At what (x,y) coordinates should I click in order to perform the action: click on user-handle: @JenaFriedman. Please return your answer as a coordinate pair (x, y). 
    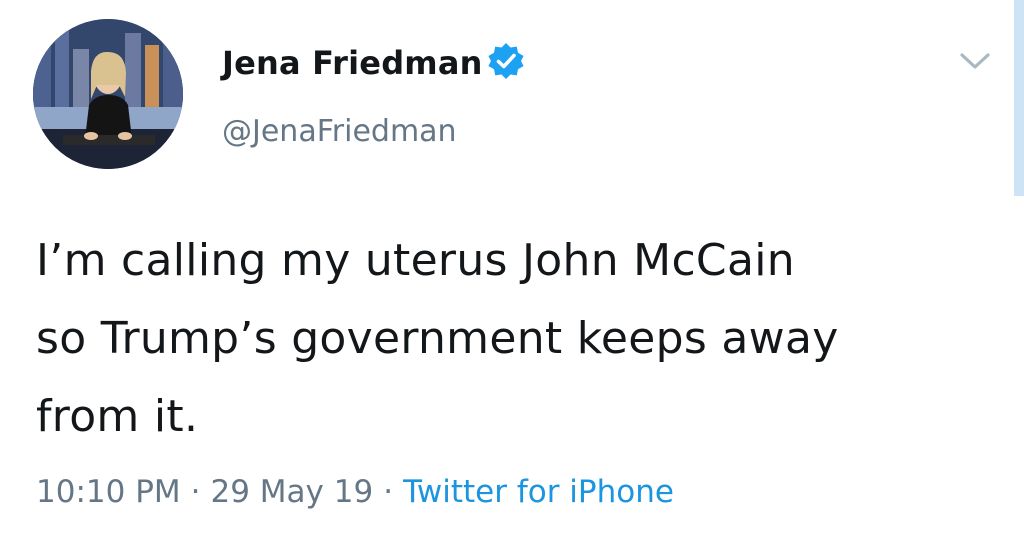
    Looking at the image, I should click on (339, 131).